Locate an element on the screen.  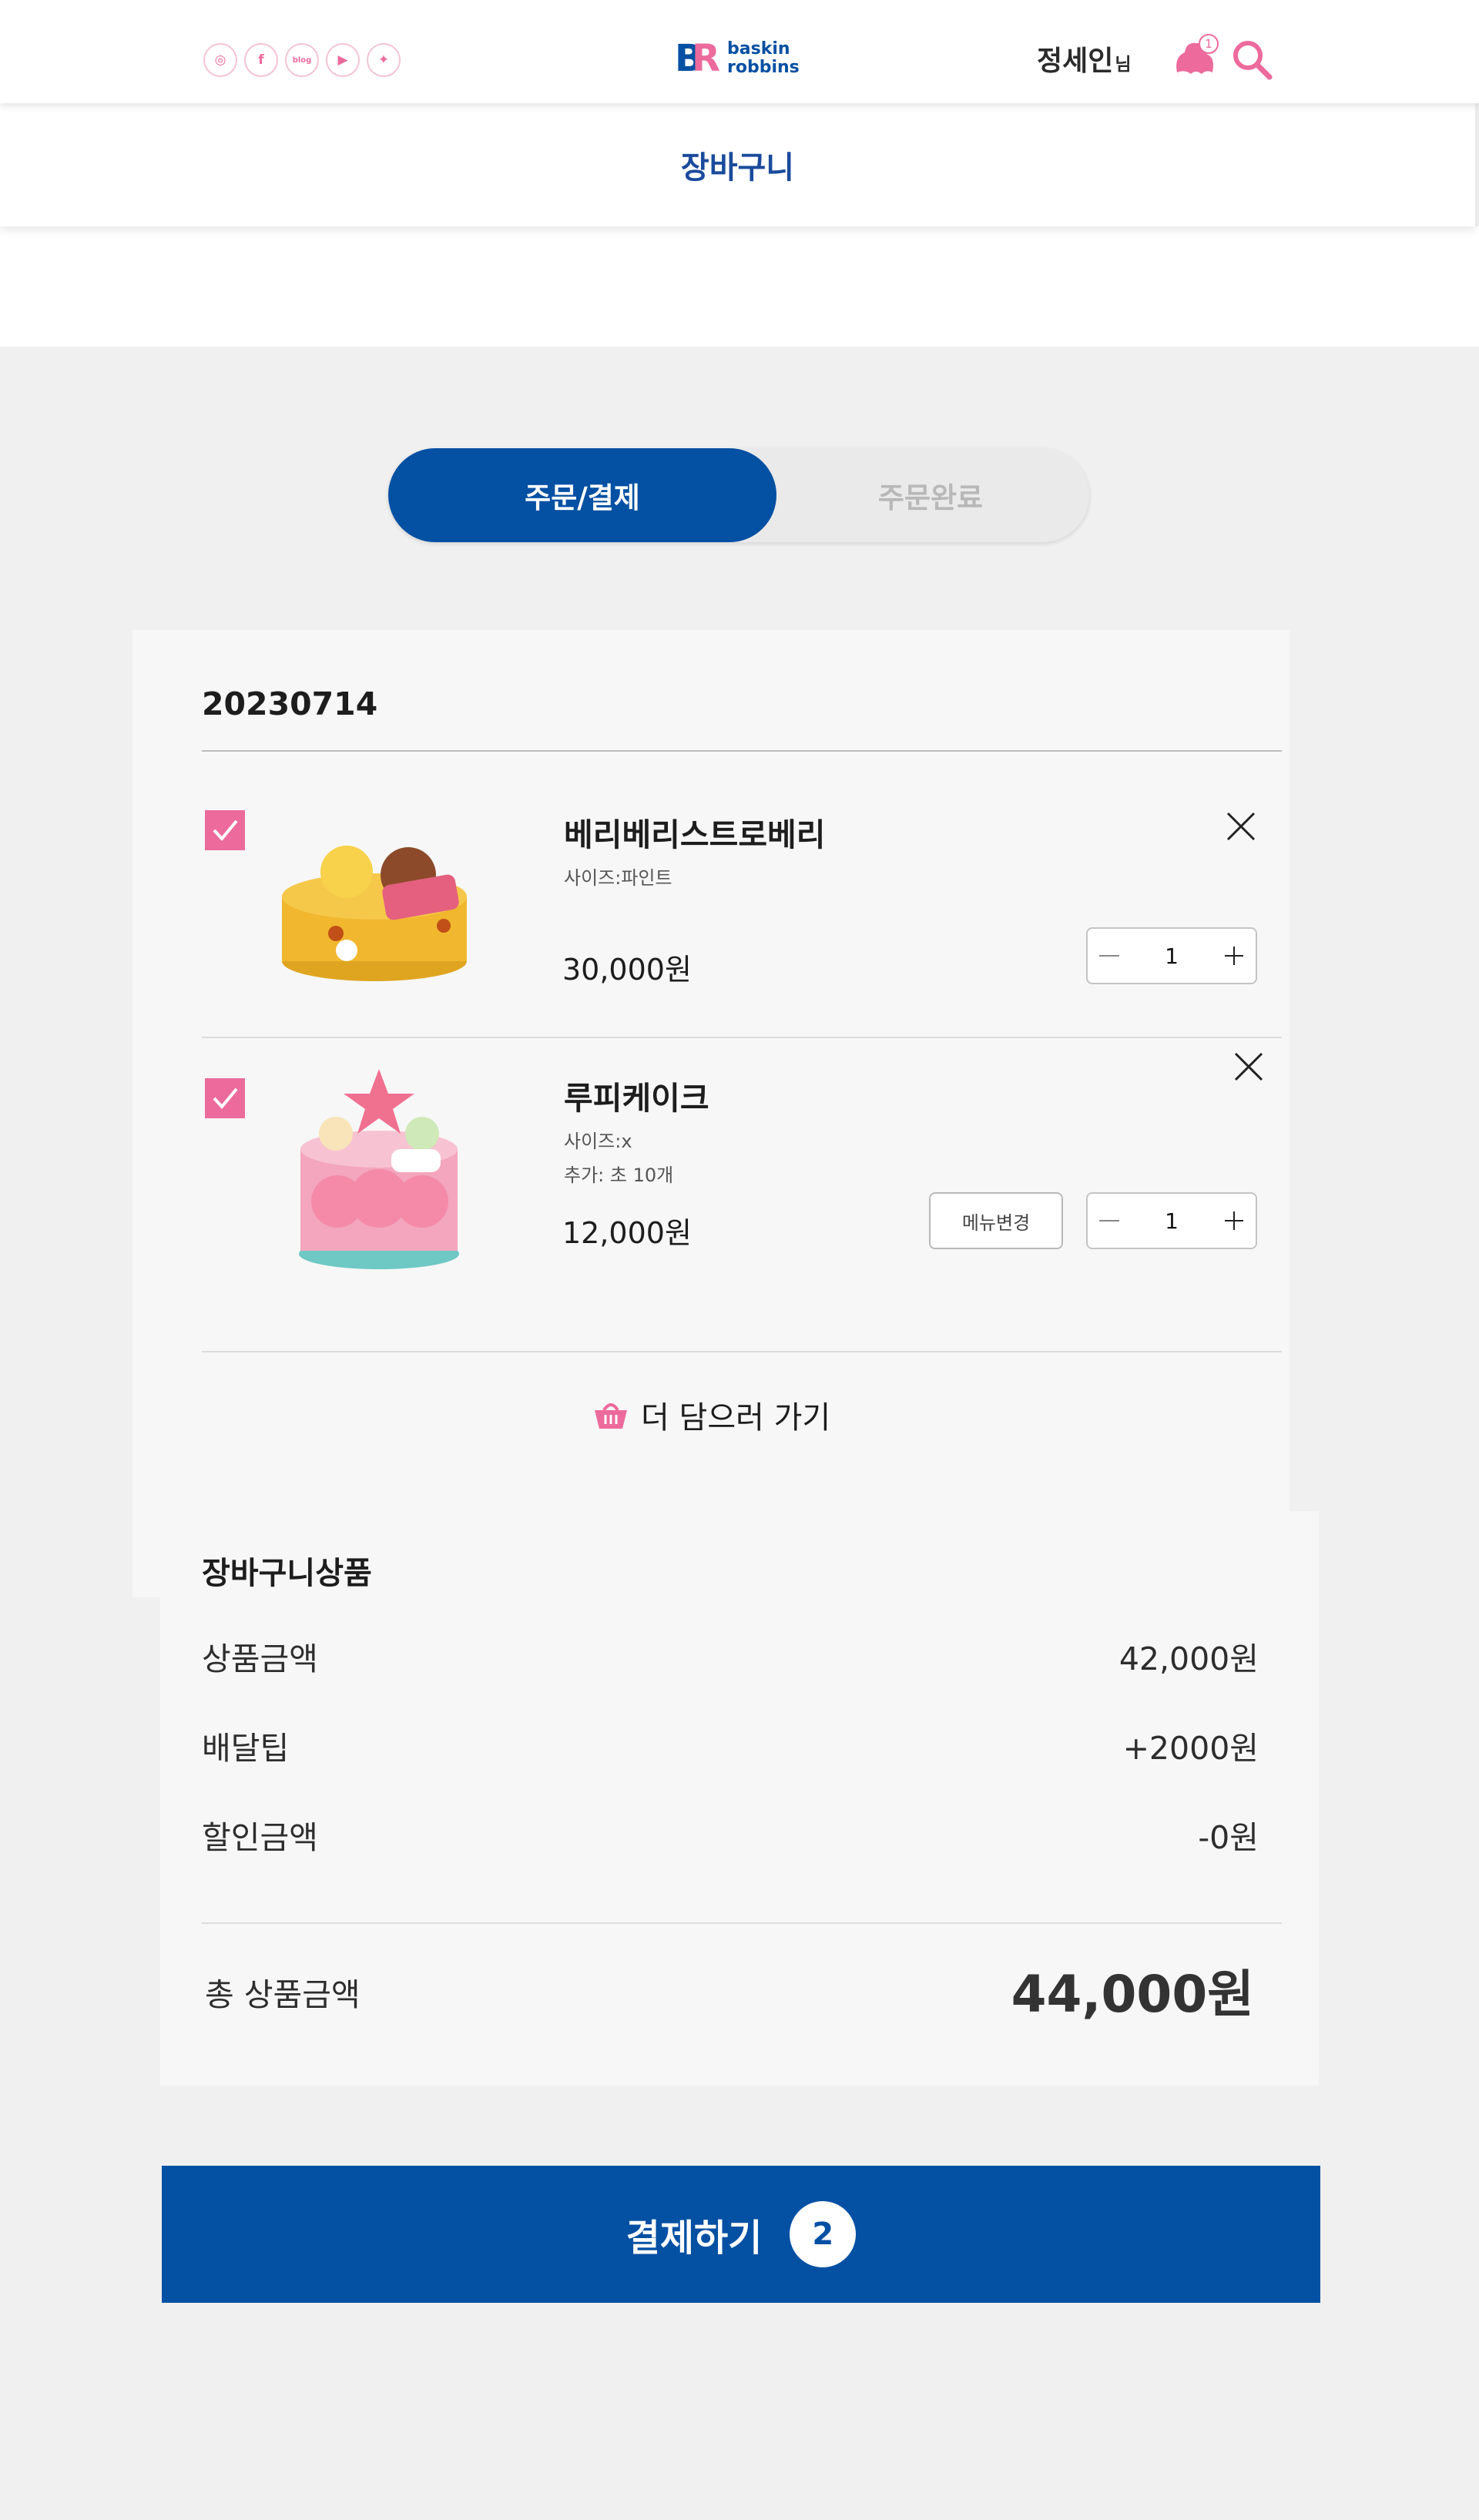
baskin-robbins-logo: B R baskin robbins is located at coordinates (740, 56).